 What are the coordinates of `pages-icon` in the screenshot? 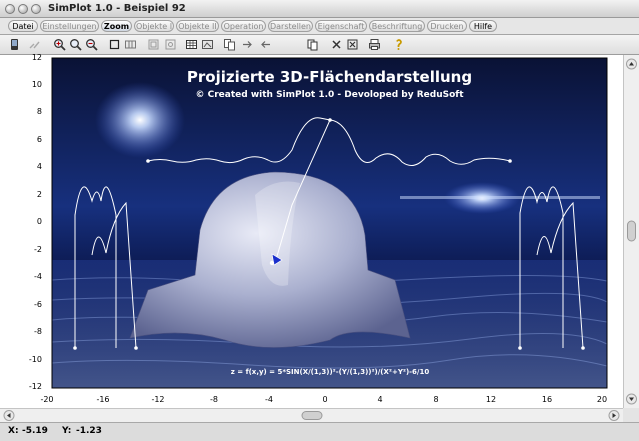 It's located at (312, 45).